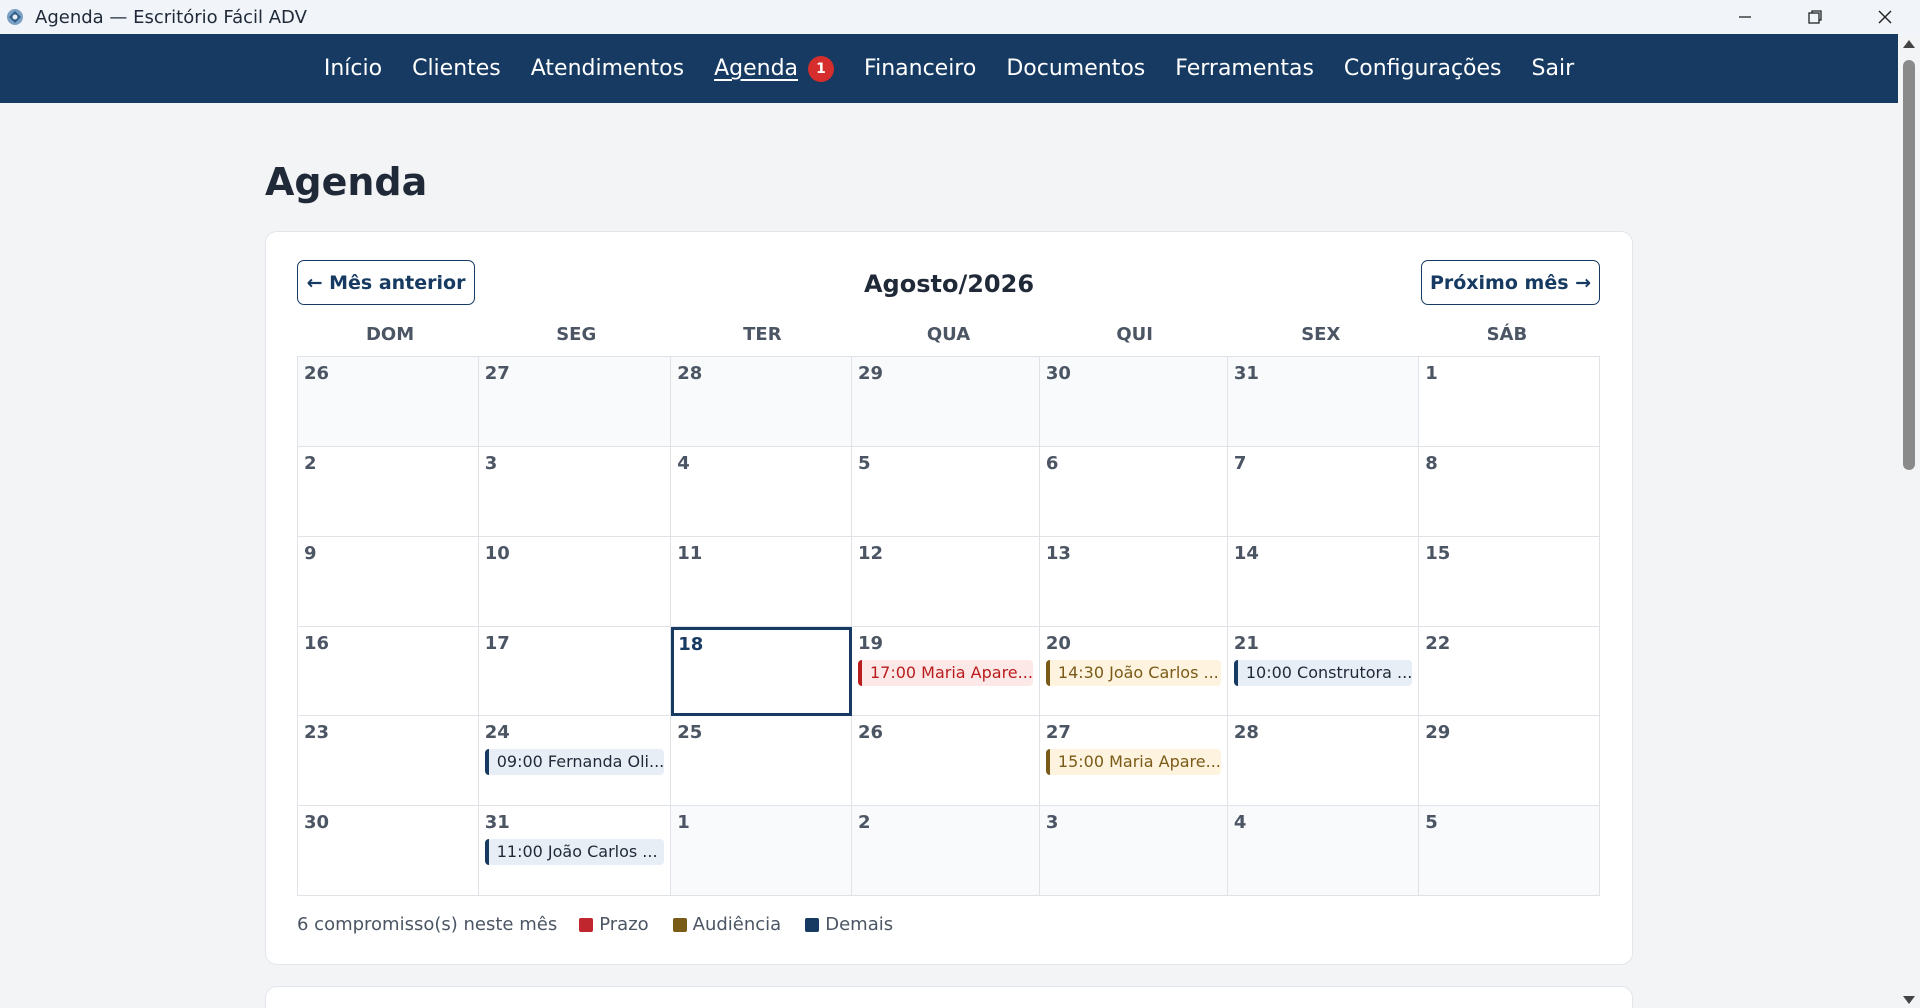  Describe the element at coordinates (761, 581) in the screenshot. I see `calendar-day-cell: 11` at that location.